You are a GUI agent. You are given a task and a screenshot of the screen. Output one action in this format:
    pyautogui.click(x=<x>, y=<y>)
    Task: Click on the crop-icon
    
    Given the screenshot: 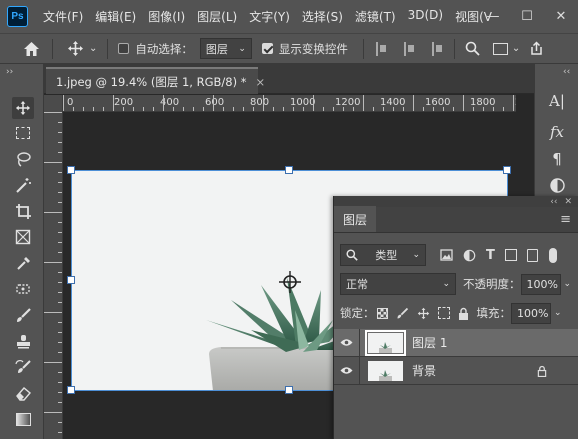 What is the action you would take?
    pyautogui.click(x=23, y=211)
    